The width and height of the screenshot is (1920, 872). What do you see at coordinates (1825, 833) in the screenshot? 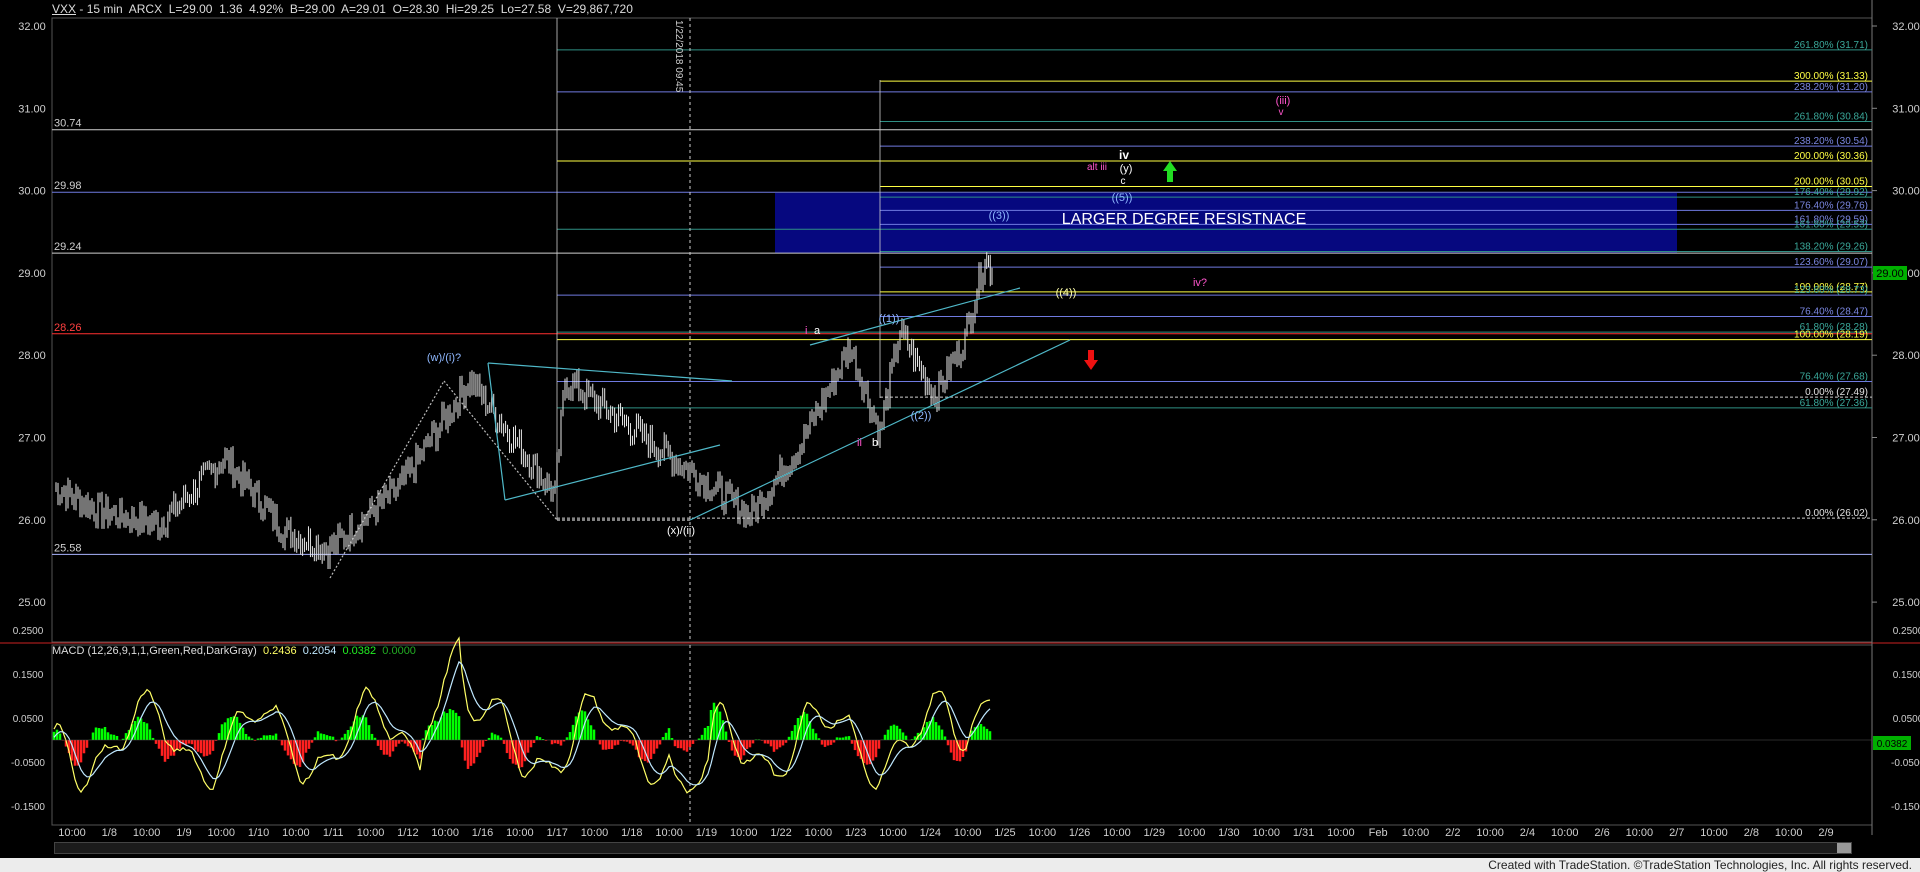
I see `date-tick-label: 2/9` at bounding box center [1825, 833].